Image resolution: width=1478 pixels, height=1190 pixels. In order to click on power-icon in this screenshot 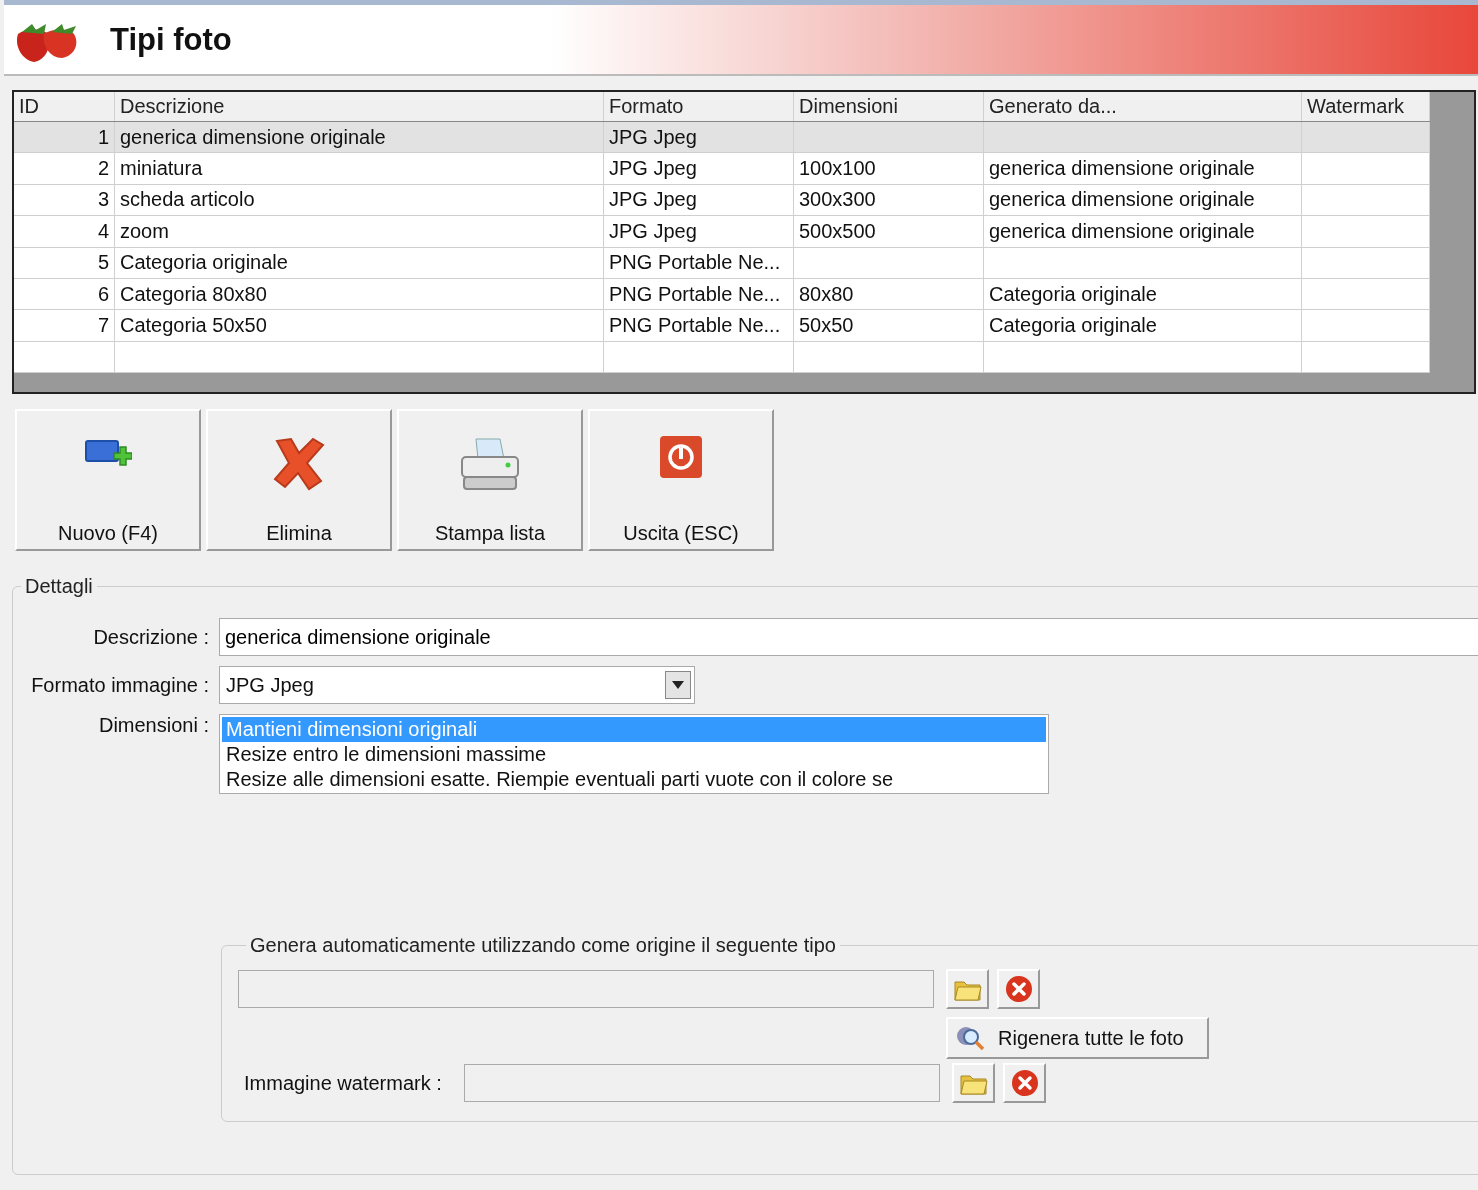, I will do `click(681, 457)`.